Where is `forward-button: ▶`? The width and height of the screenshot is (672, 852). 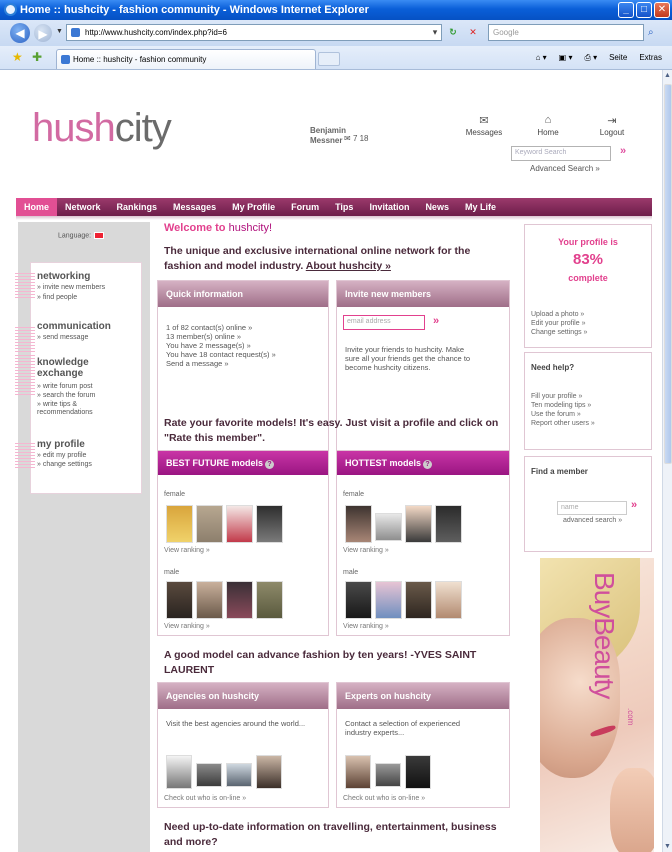
forward-button: ▶ is located at coordinates (43, 33).